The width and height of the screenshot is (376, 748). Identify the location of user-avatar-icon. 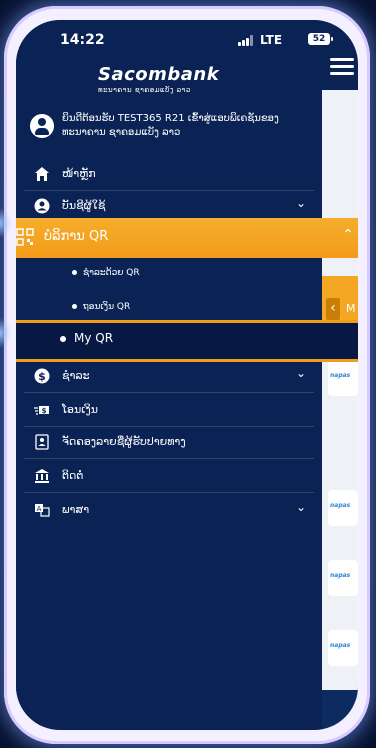
(42, 126).